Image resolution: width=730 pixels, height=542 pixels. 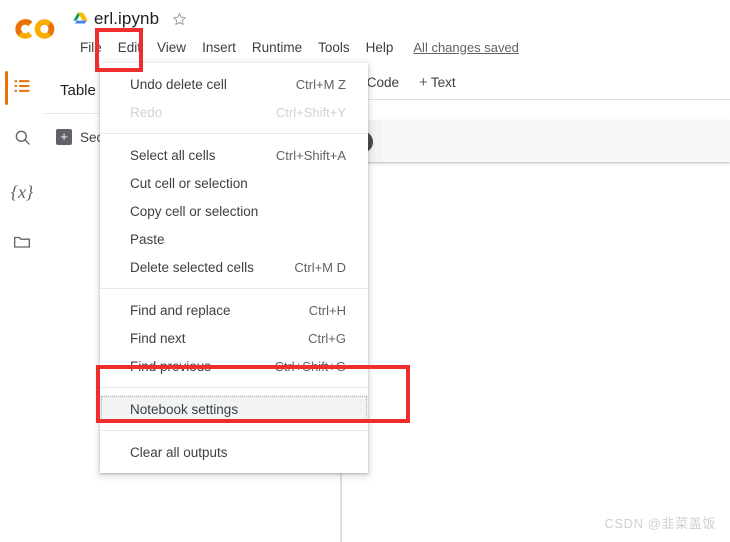 I want to click on menu-item-accelerator: Ctrl+H, so click(x=327, y=310).